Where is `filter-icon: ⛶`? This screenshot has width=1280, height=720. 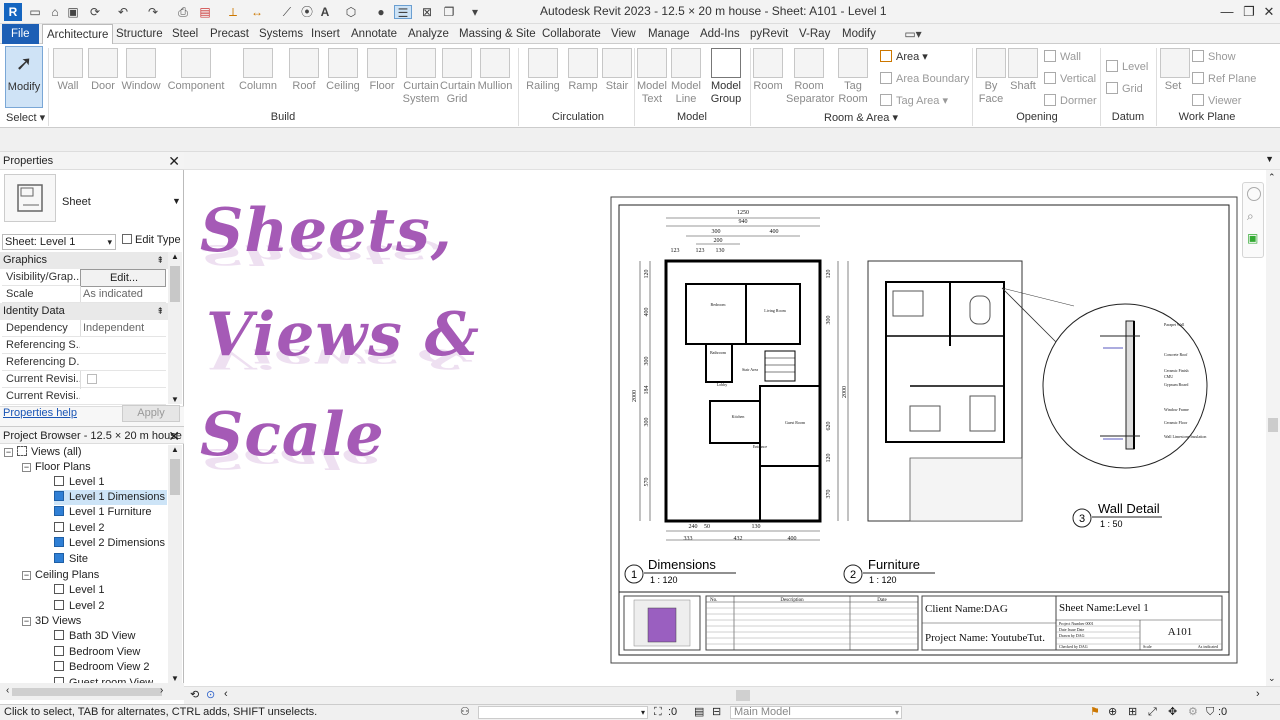
filter-icon: ⛶ is located at coordinates (658, 712).